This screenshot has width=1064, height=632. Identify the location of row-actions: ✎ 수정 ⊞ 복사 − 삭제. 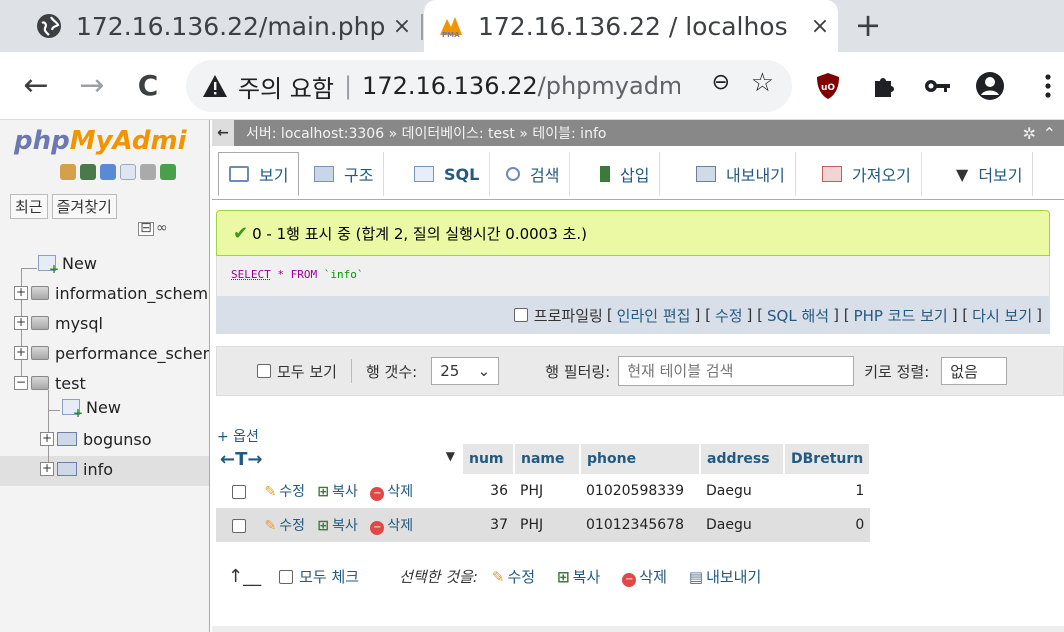
(339, 525).